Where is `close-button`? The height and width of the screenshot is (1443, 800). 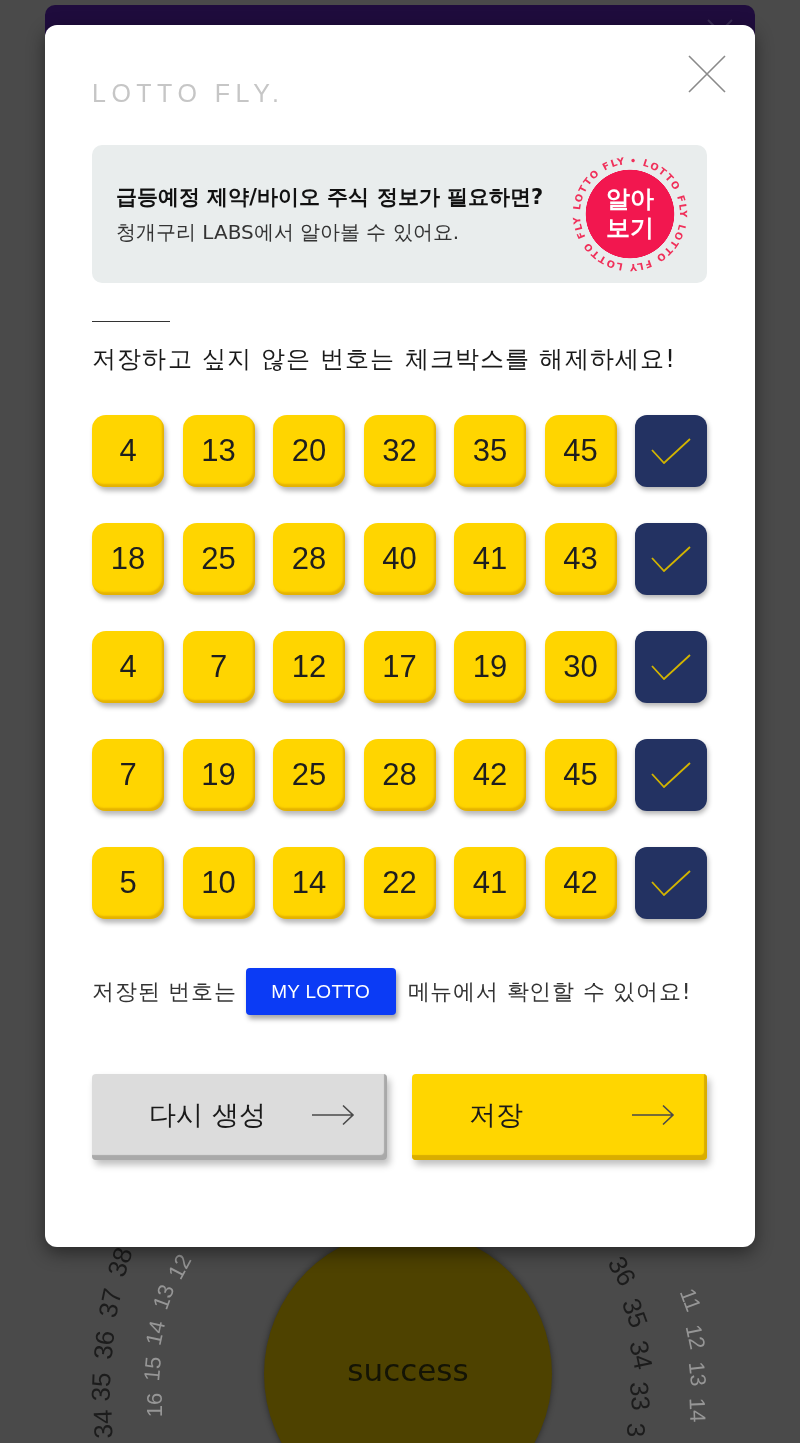 close-button is located at coordinates (707, 74).